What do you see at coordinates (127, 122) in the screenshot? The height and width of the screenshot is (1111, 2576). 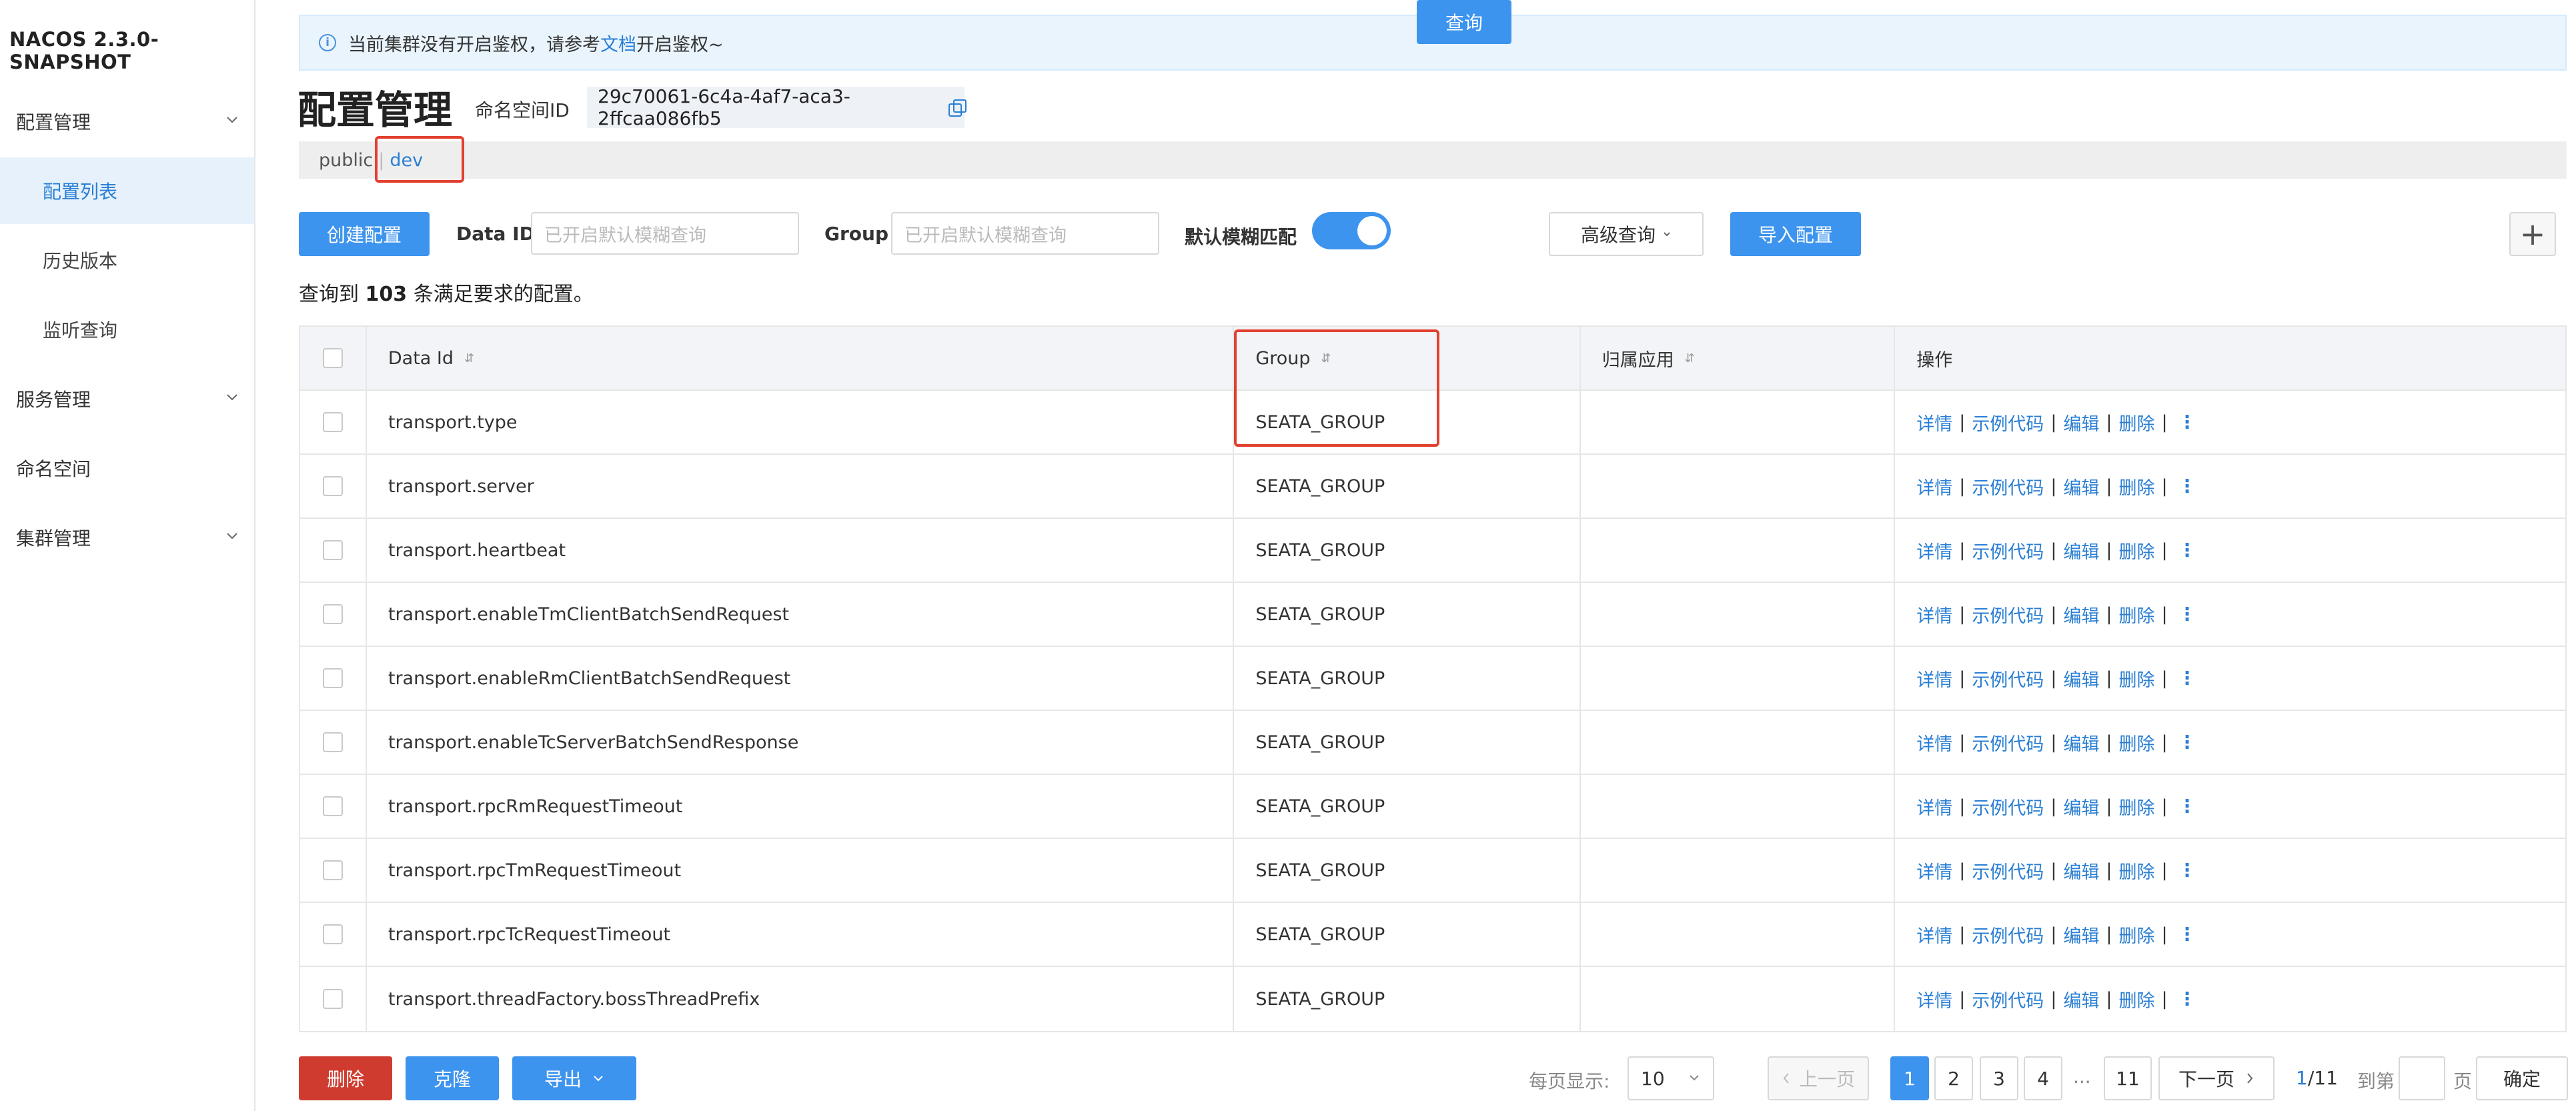 I see `sidebar-item-config-management: 配置管理` at bounding box center [127, 122].